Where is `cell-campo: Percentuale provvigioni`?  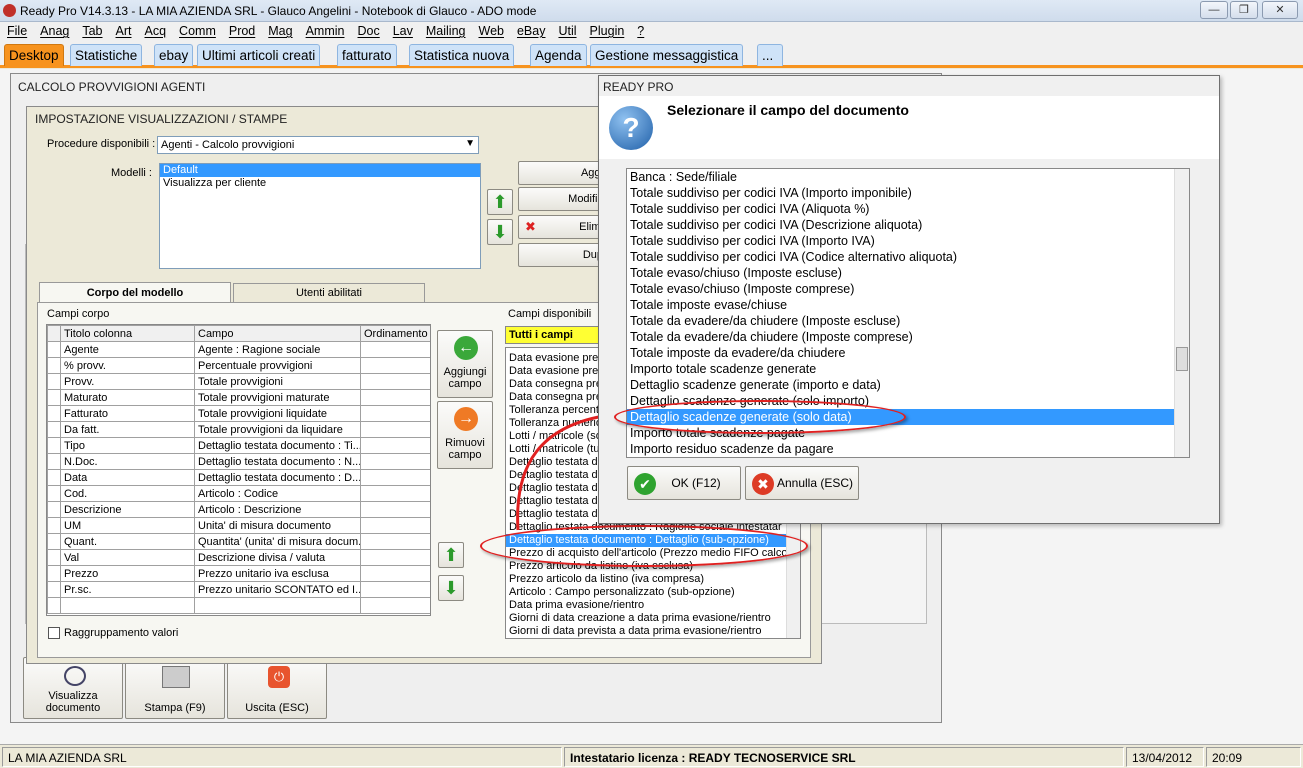 cell-campo: Percentuale provvigioni is located at coordinates (277, 365).